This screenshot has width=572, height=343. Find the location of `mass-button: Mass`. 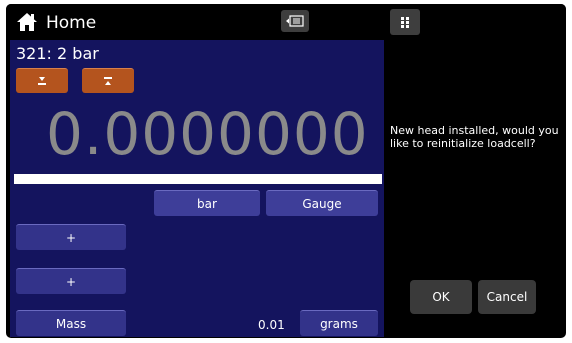

mass-button: Mass is located at coordinates (71, 323).